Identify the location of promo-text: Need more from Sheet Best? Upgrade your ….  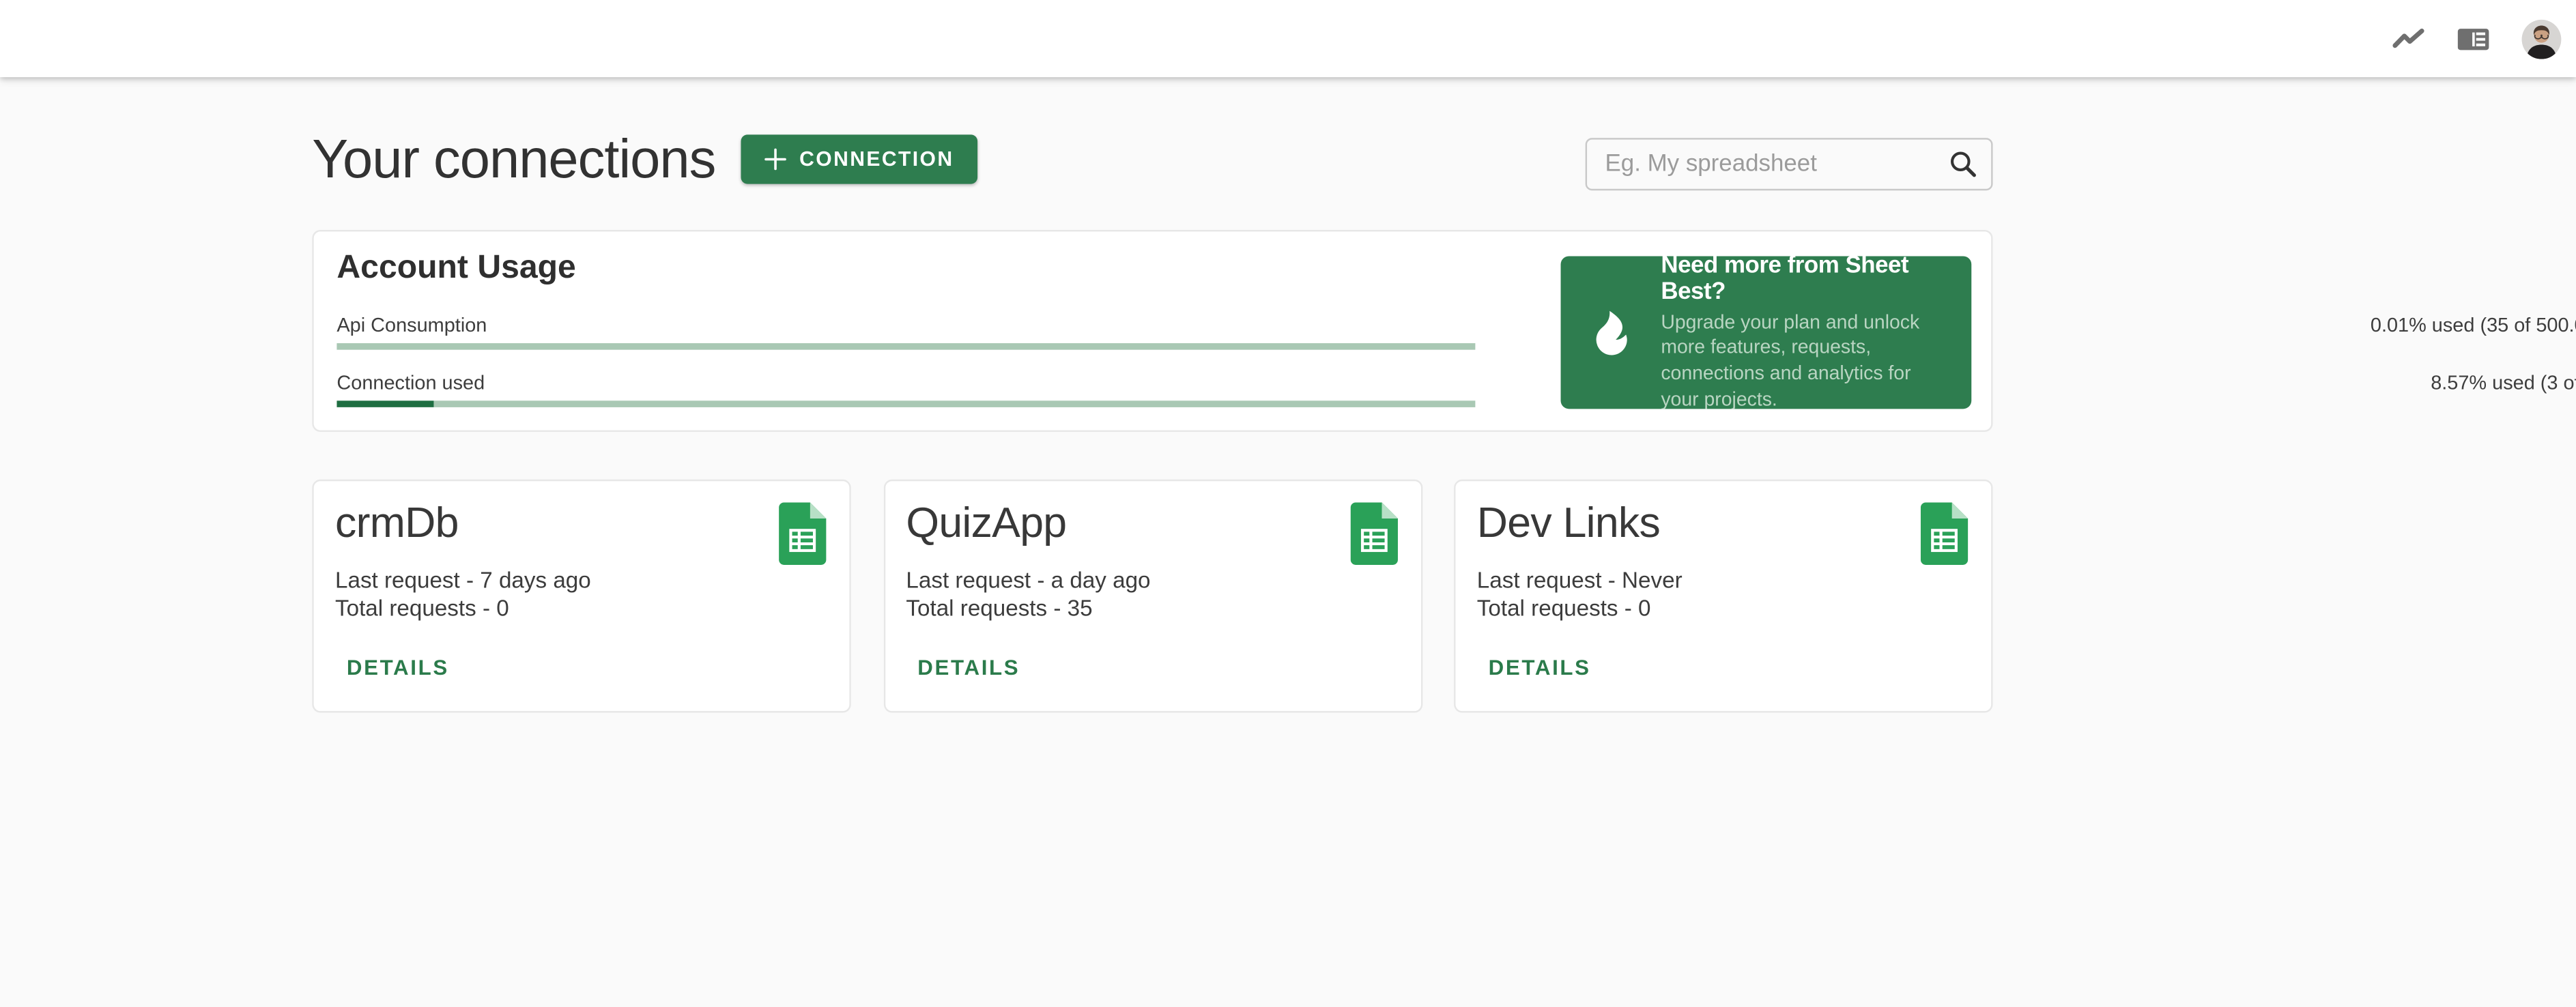
(1804, 332).